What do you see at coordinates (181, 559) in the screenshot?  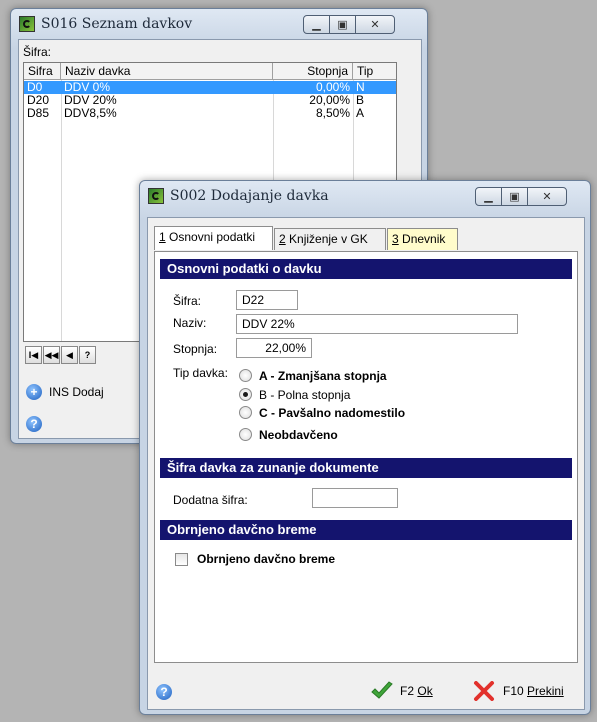 I see `obrnjeno-checkbox` at bounding box center [181, 559].